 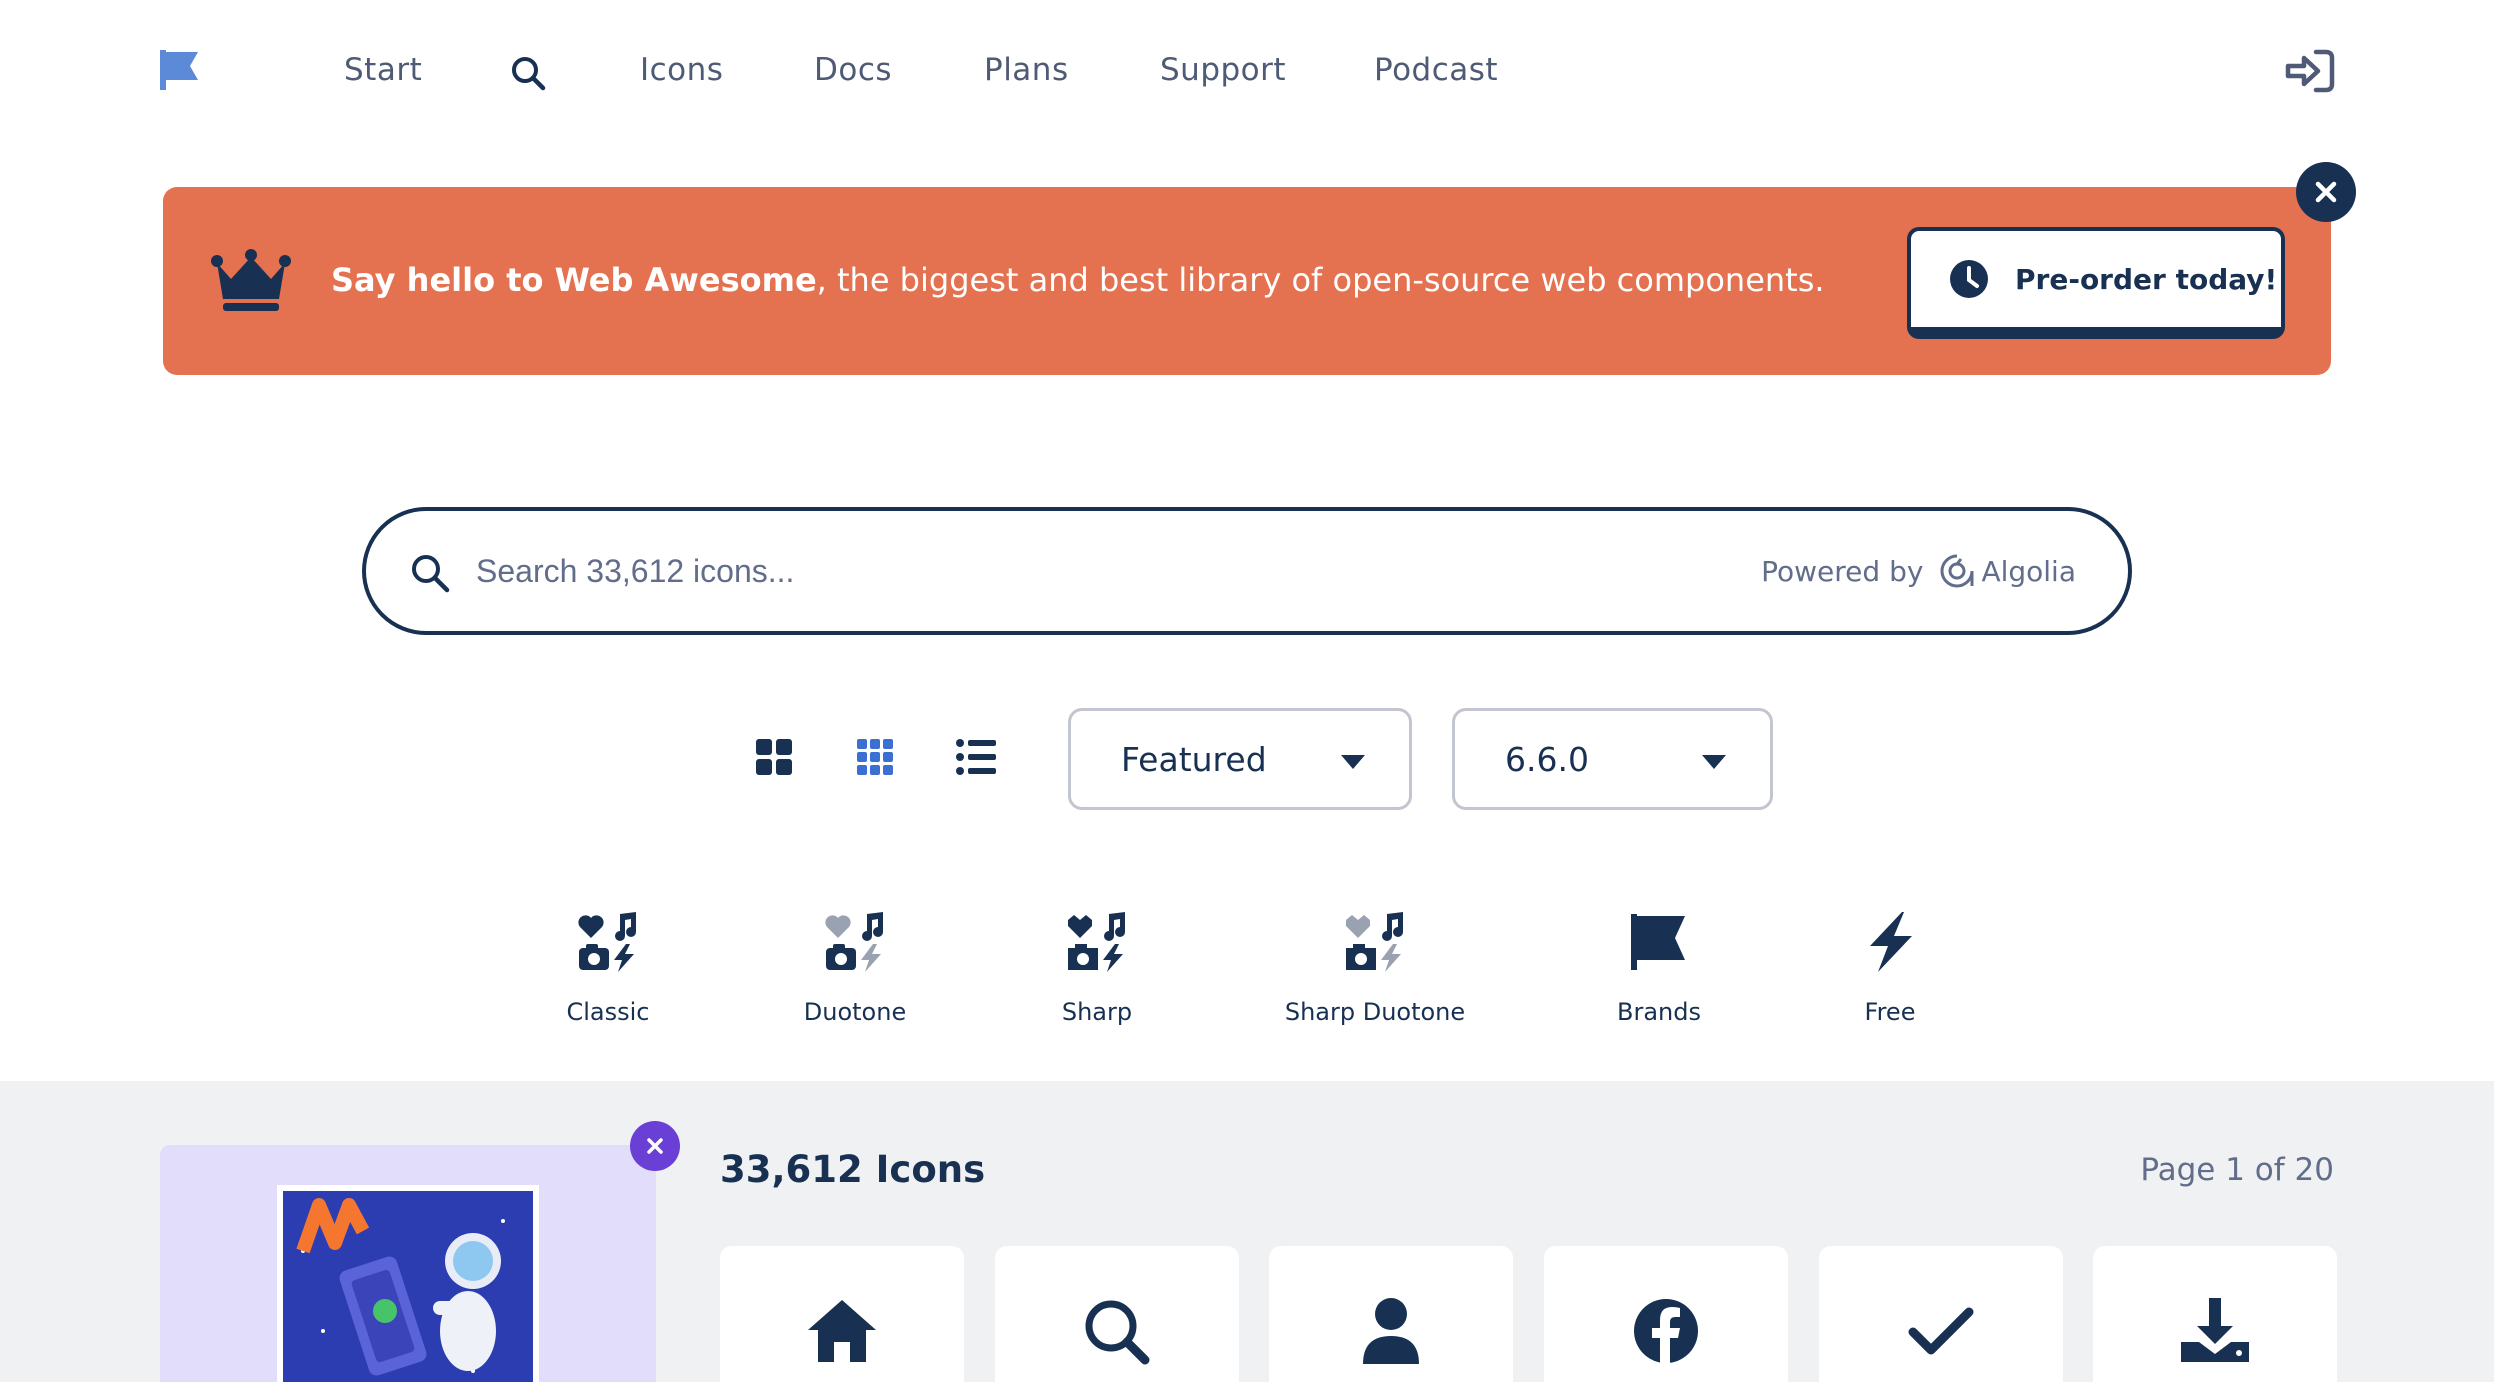 I want to click on banner-close-button, so click(x=2326, y=192).